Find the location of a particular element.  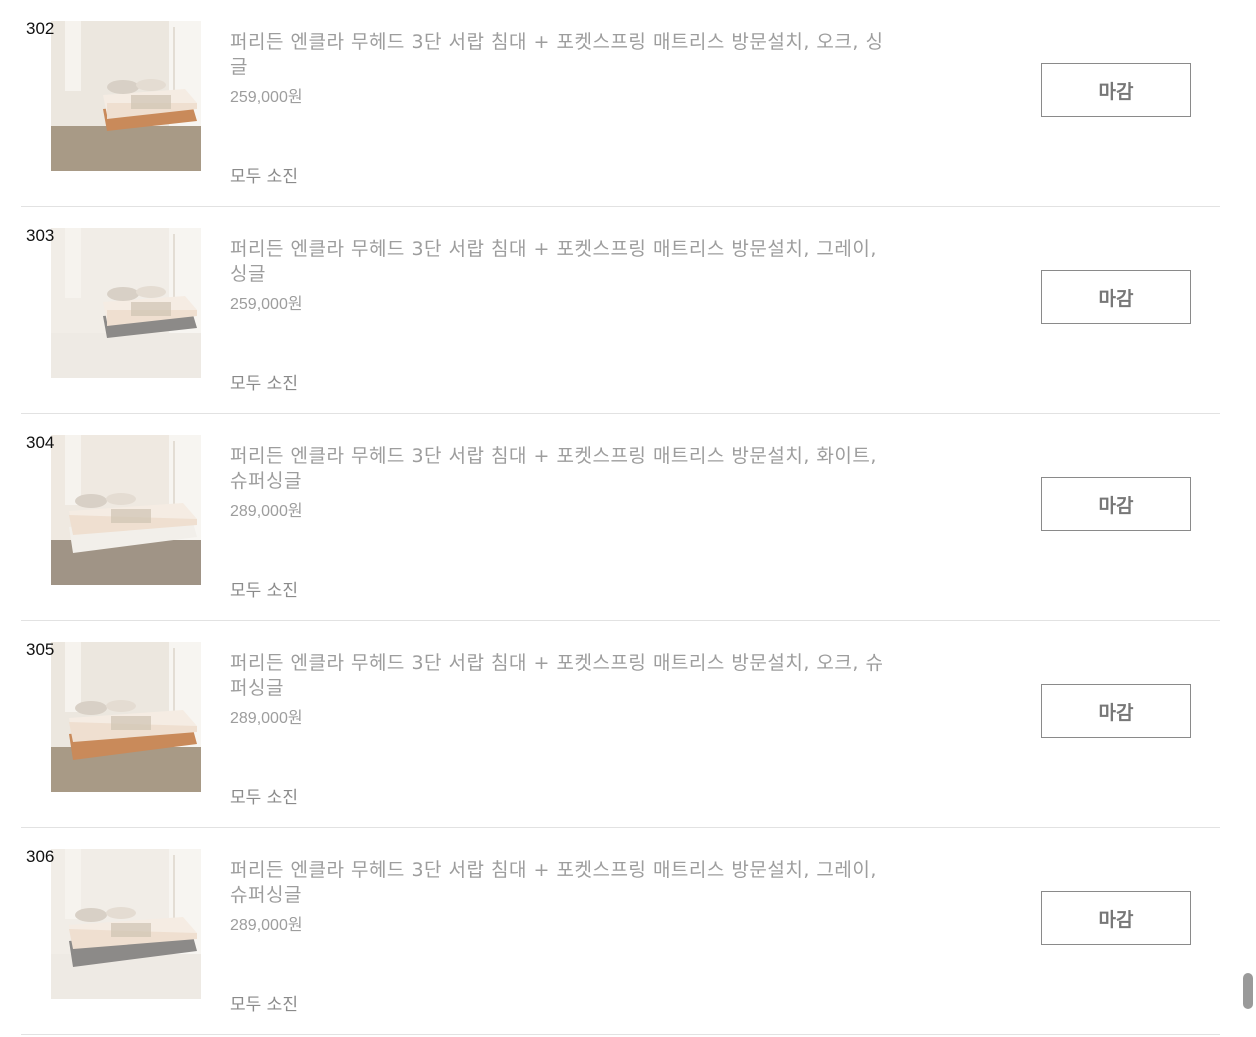

product-number: 302 is located at coordinates (40, 28).